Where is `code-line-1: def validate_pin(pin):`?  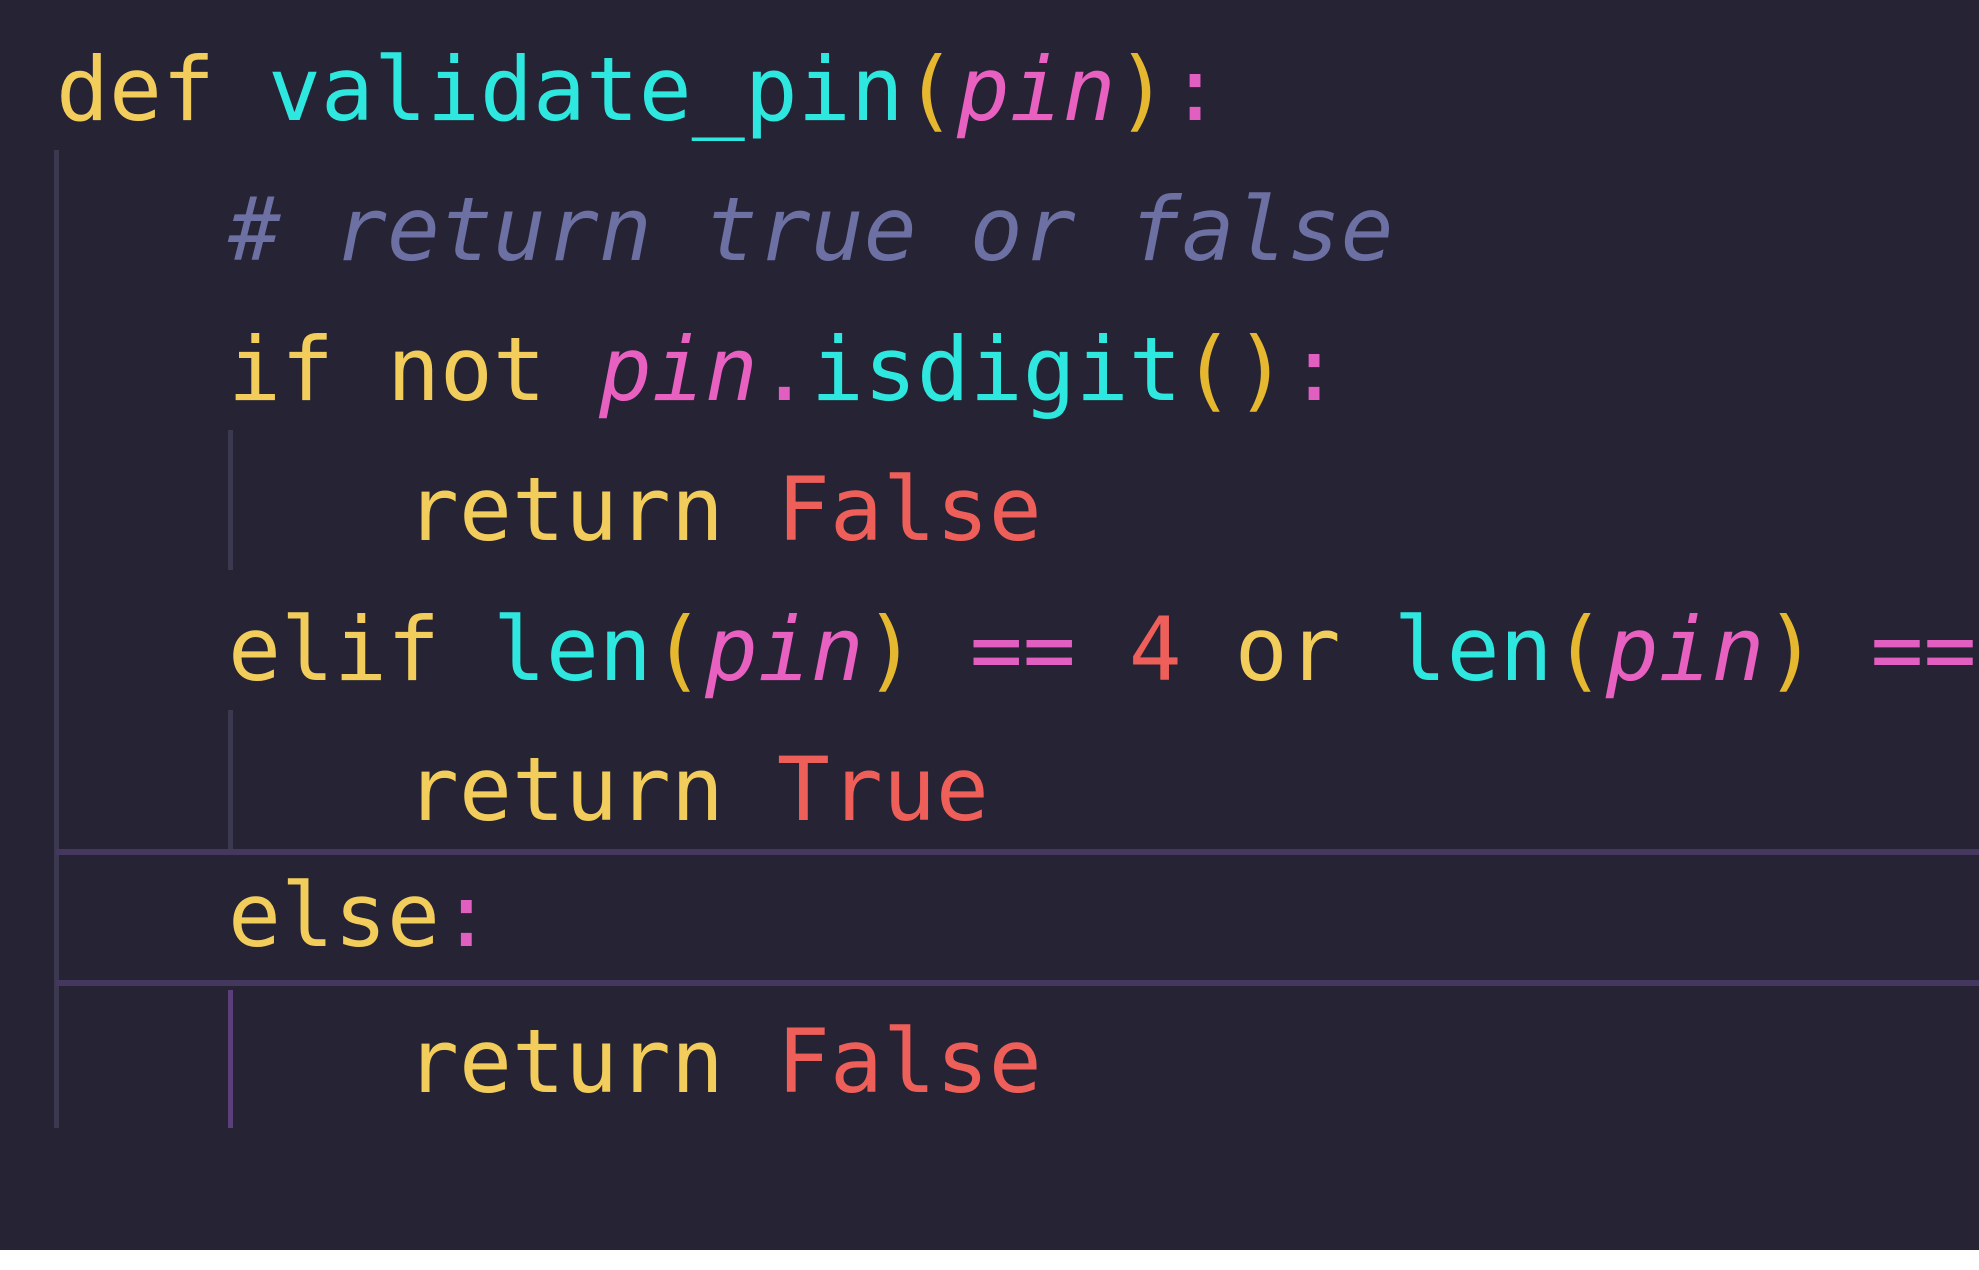
code-line-1: def validate_pin(pin): is located at coordinates (639, 90).